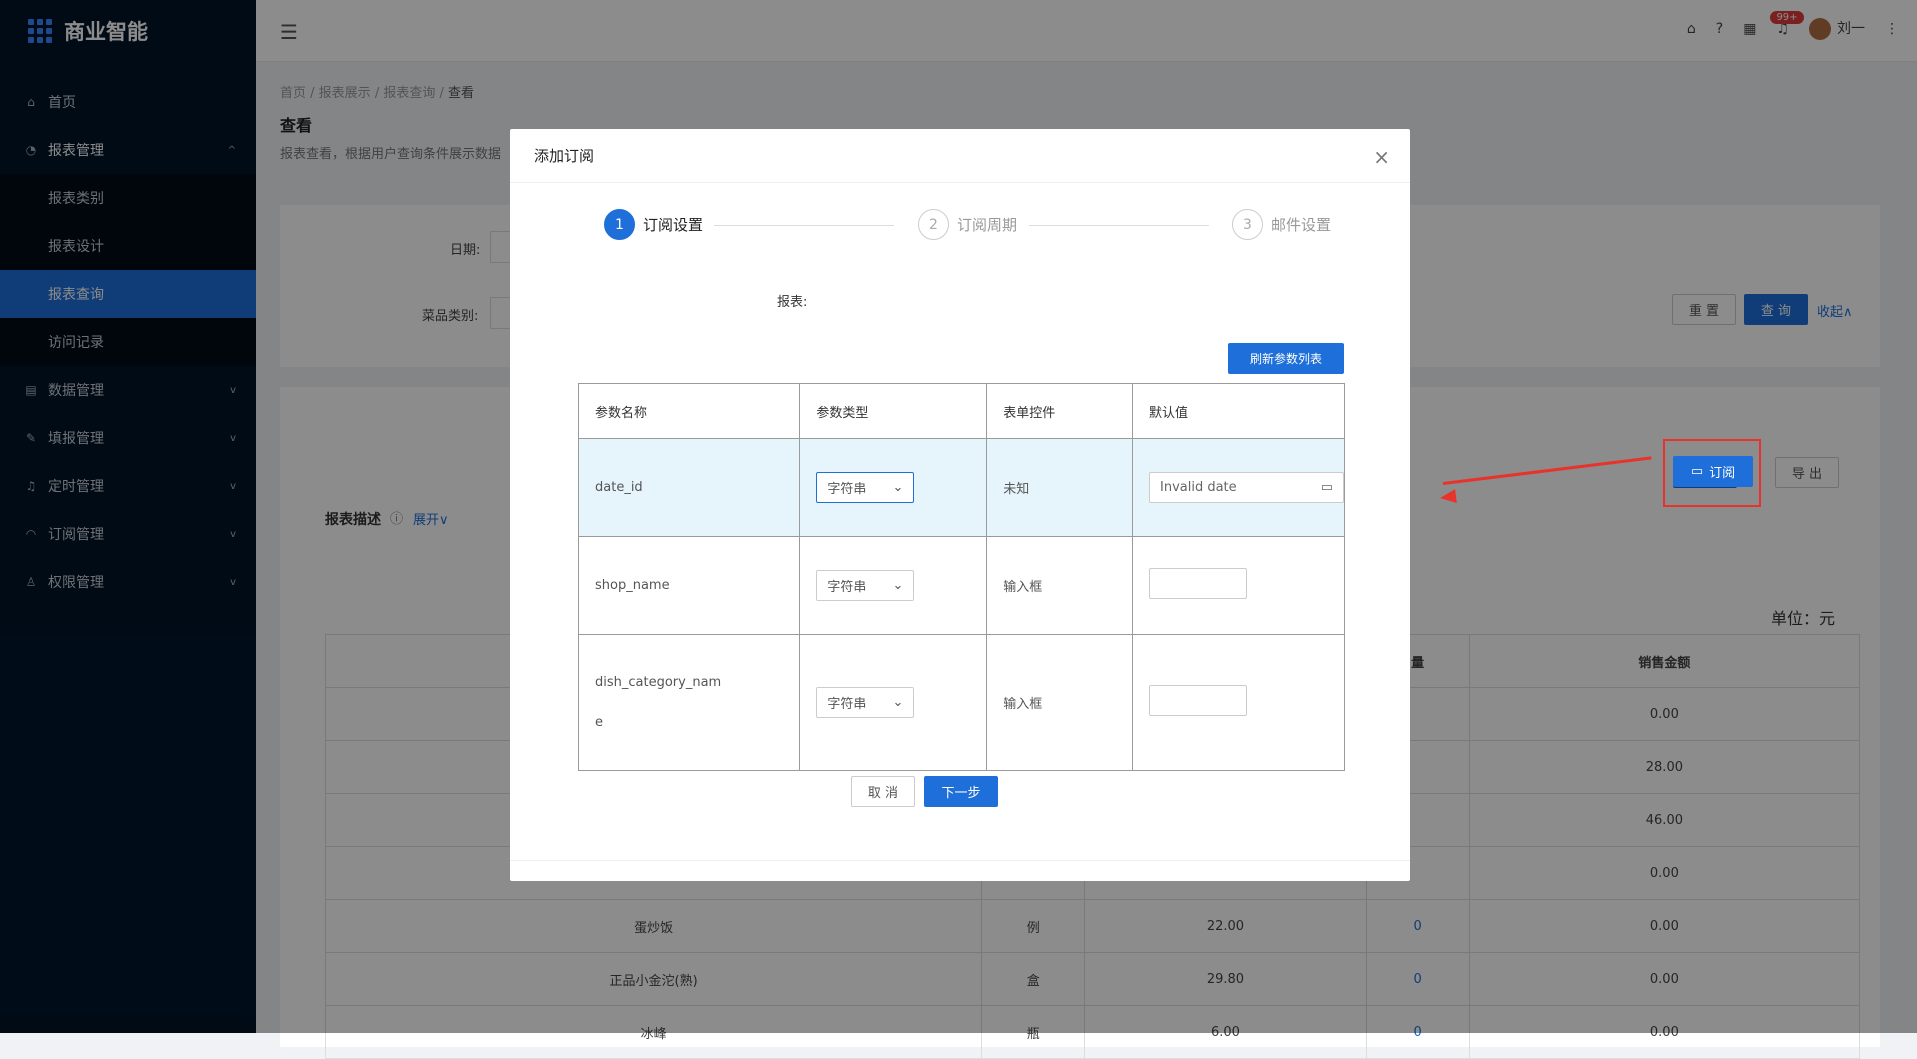  Describe the element at coordinates (1246, 487) in the screenshot. I see `default-date-picker: Invalid date ▭` at that location.